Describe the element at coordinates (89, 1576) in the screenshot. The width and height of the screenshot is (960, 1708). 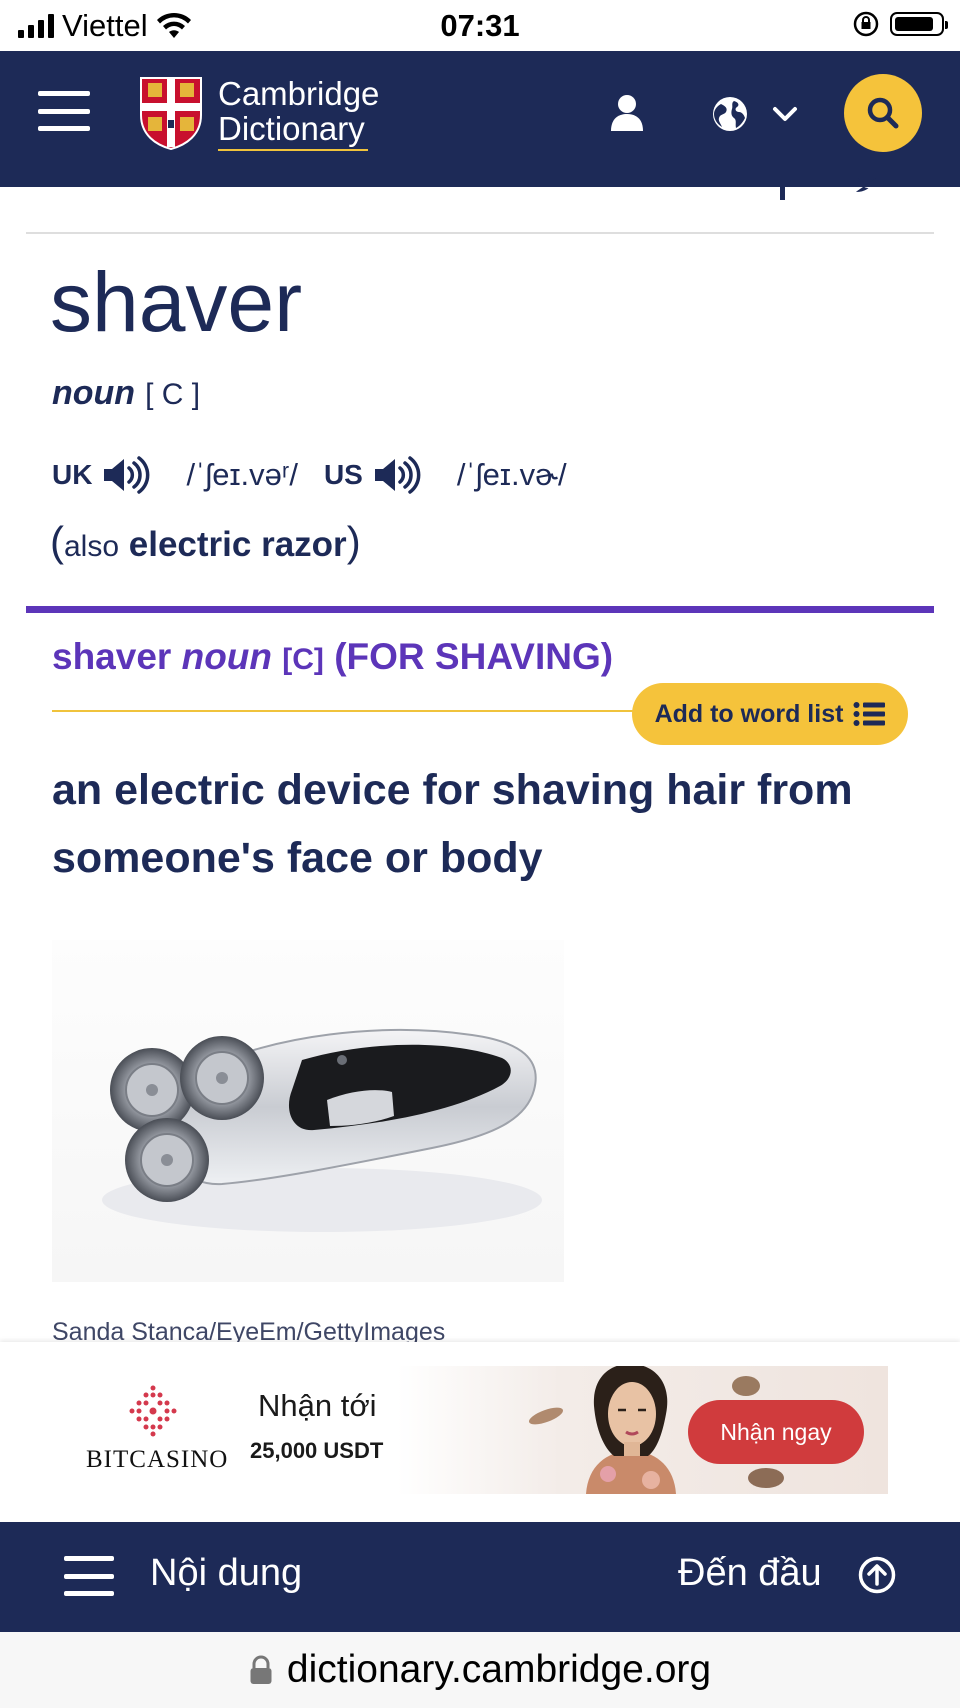
I see `contents-menu-icon` at that location.